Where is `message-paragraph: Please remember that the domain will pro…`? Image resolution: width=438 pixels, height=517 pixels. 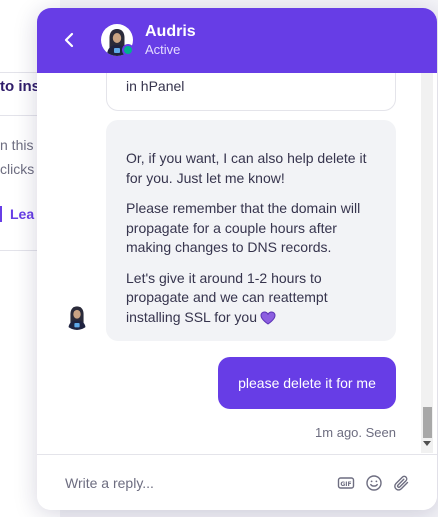 message-paragraph: Please remember that the domain will pro… is located at coordinates (243, 227).